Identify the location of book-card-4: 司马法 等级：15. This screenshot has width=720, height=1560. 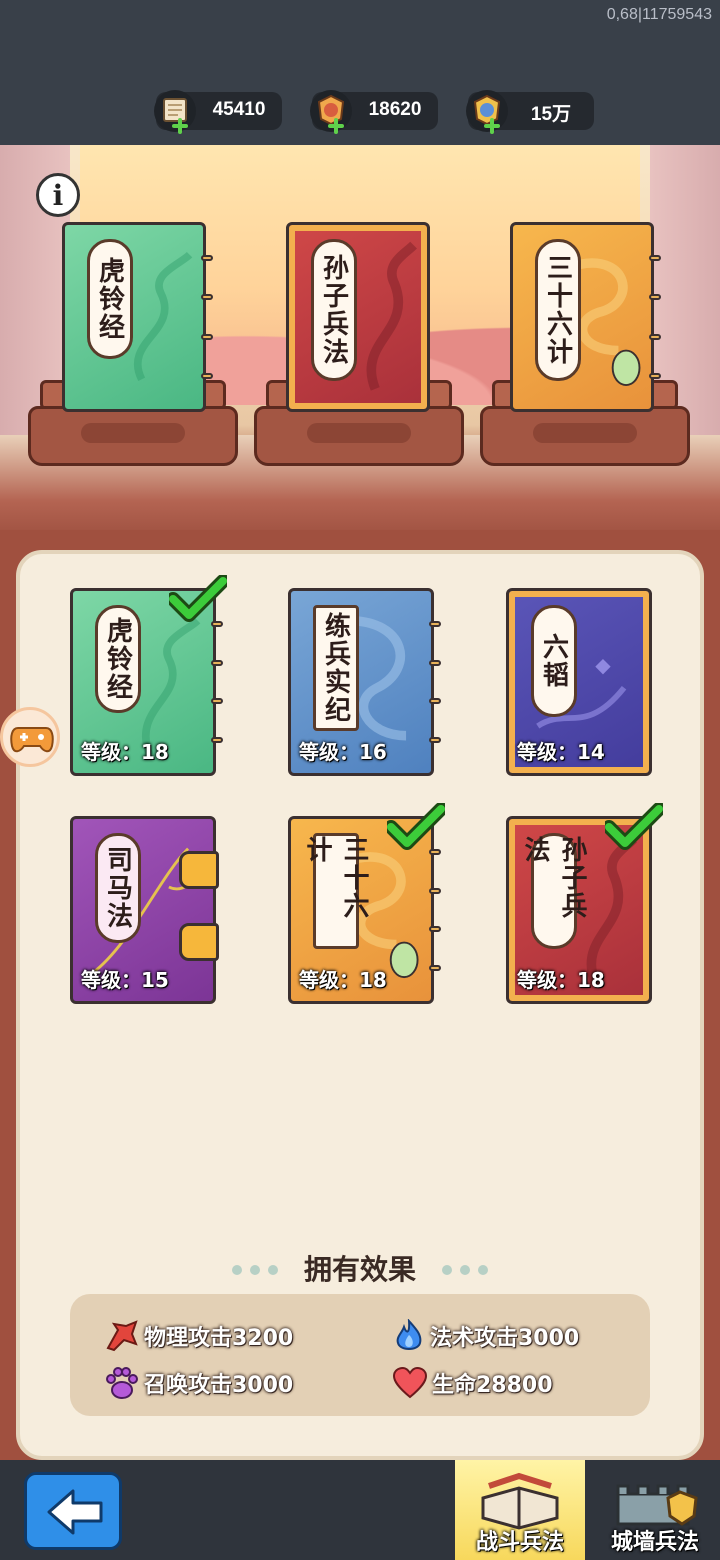
(144, 910).